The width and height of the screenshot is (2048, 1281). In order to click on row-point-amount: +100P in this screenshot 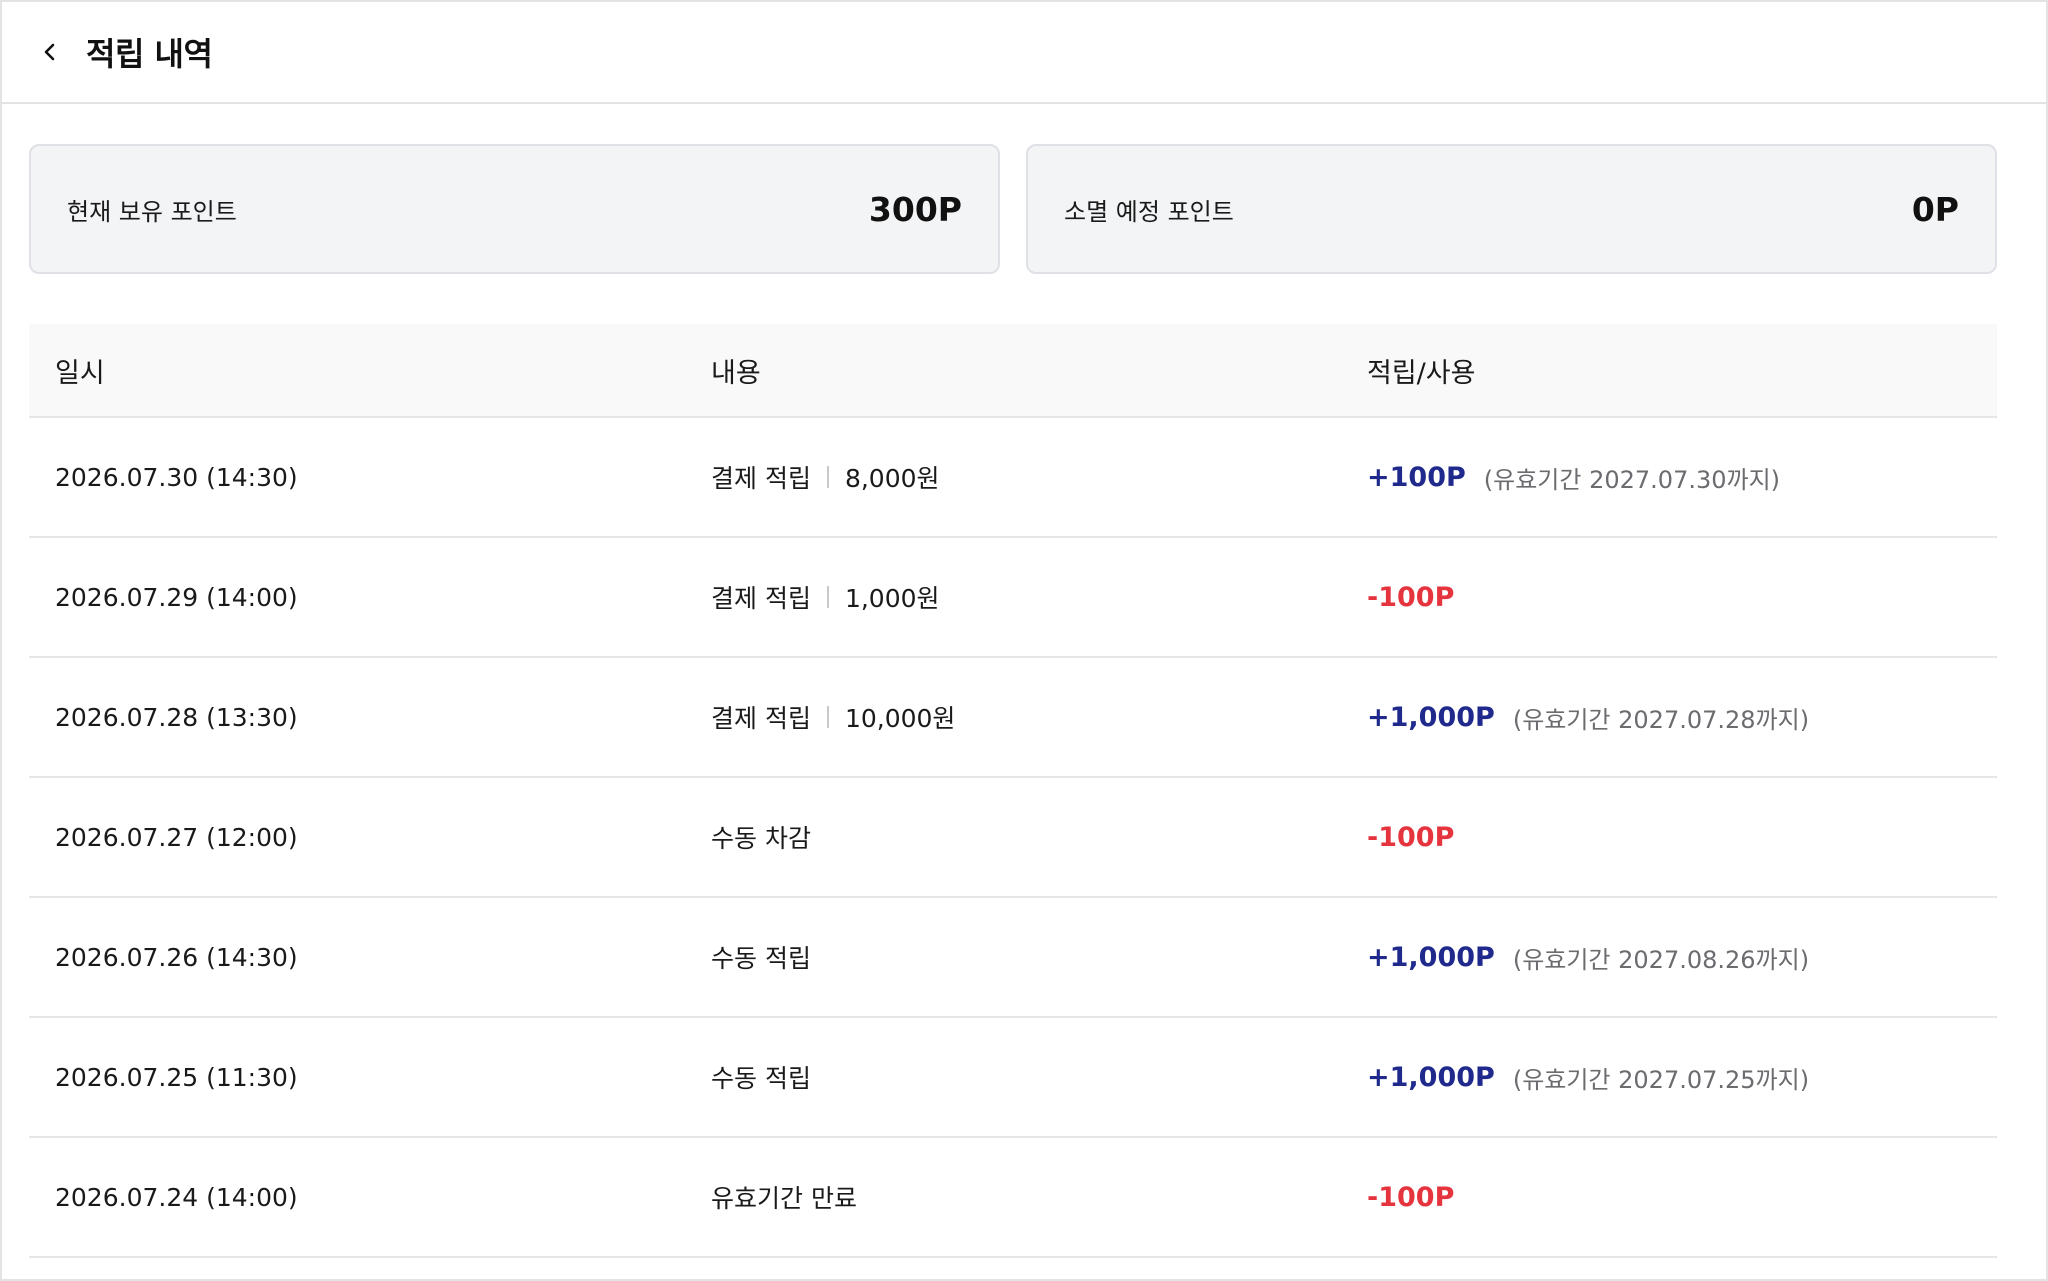, I will do `click(1416, 477)`.